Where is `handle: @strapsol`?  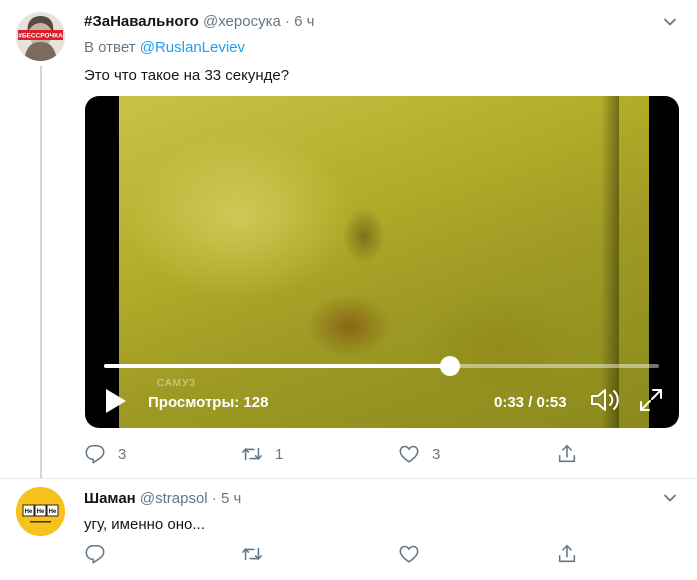 handle: @strapsol is located at coordinates (174, 498).